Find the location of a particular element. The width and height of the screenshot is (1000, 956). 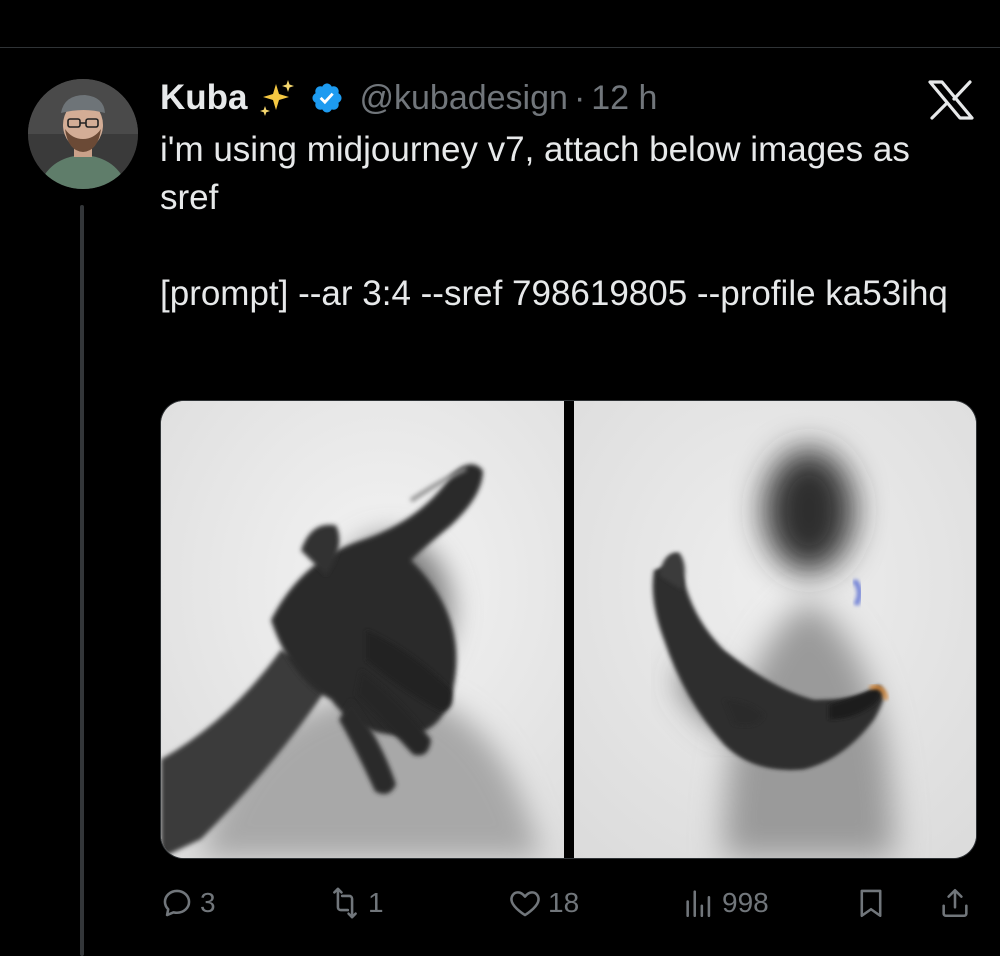

tweet-header: Kuba @kubadesign · 12 h is located at coordinates (408, 98).